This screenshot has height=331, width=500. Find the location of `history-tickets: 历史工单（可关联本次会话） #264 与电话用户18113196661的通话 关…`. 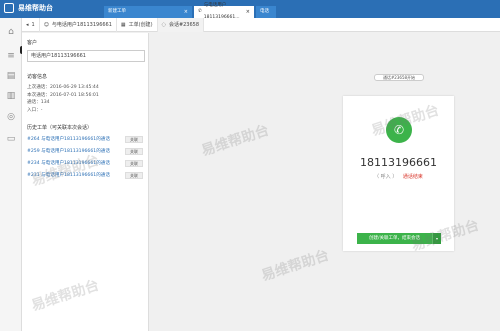

history-tickets: 历史工单（可关联本次会话） #264 与电话用户18113196661的通话 关… is located at coordinates (85, 151).